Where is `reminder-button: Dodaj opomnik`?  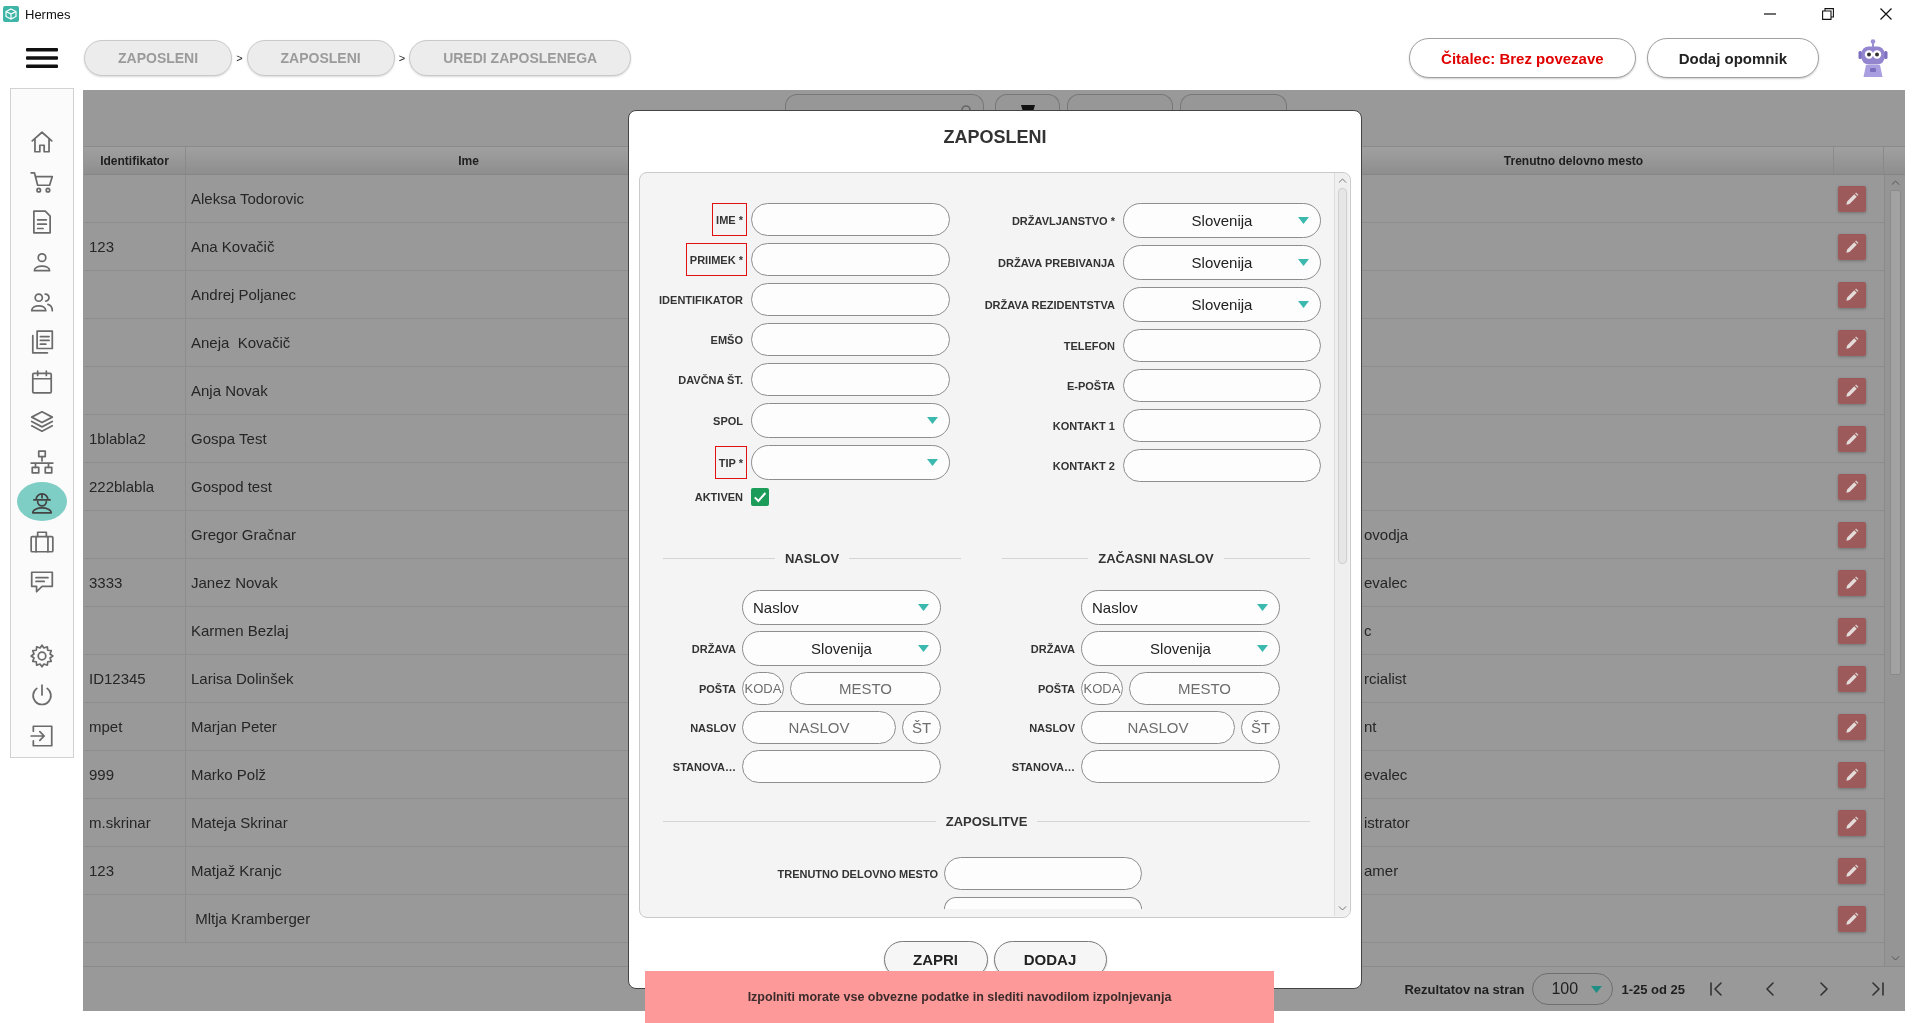
reminder-button: Dodaj opomnik is located at coordinates (1732, 58).